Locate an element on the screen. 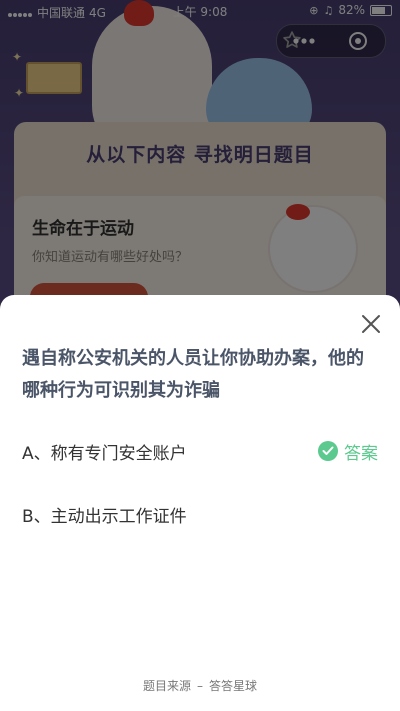  option-a-label: A、称有专门安全账户 is located at coordinates (104, 453).